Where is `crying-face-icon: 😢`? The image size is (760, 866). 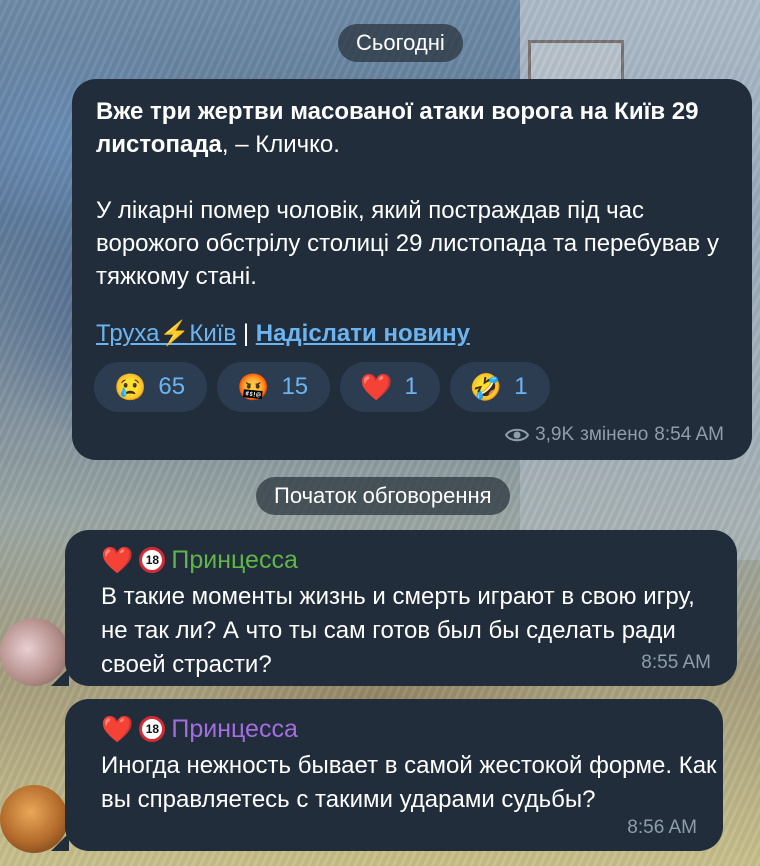 crying-face-icon: 😢 is located at coordinates (130, 387).